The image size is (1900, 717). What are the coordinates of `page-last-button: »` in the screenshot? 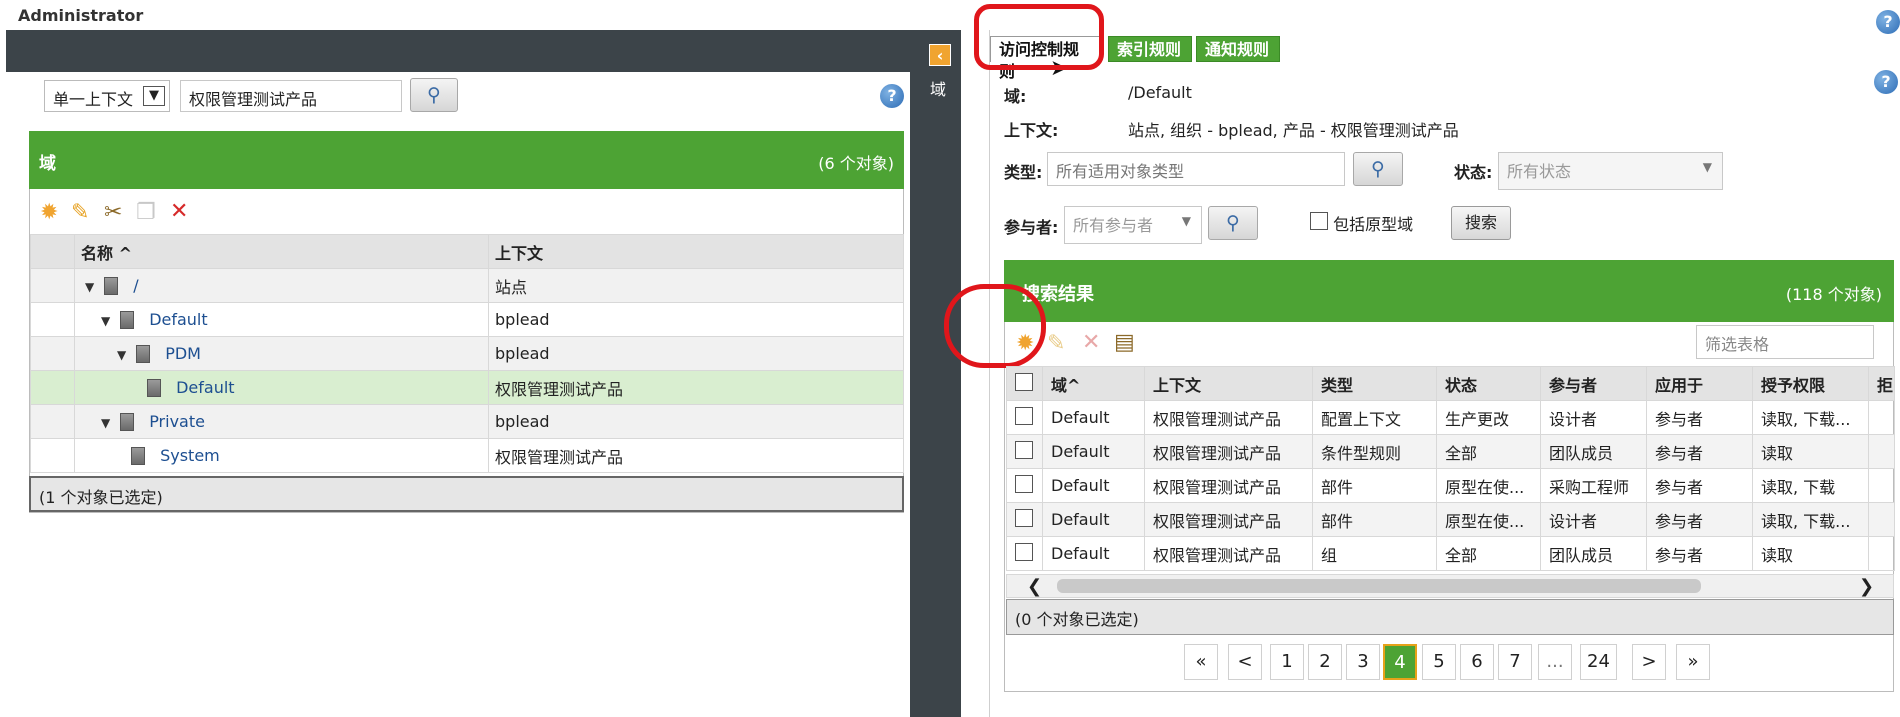 It's located at (1693, 662).